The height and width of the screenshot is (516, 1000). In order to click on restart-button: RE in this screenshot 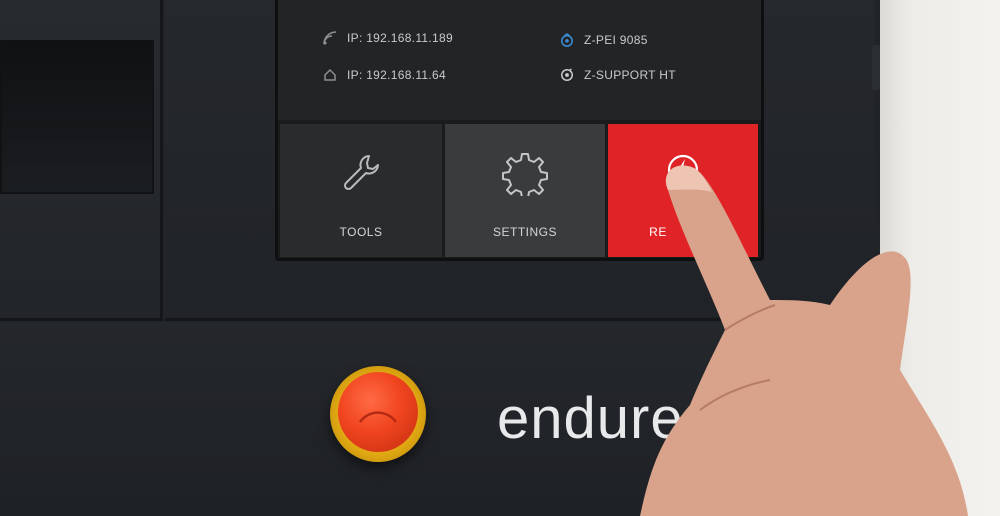, I will do `click(683, 190)`.